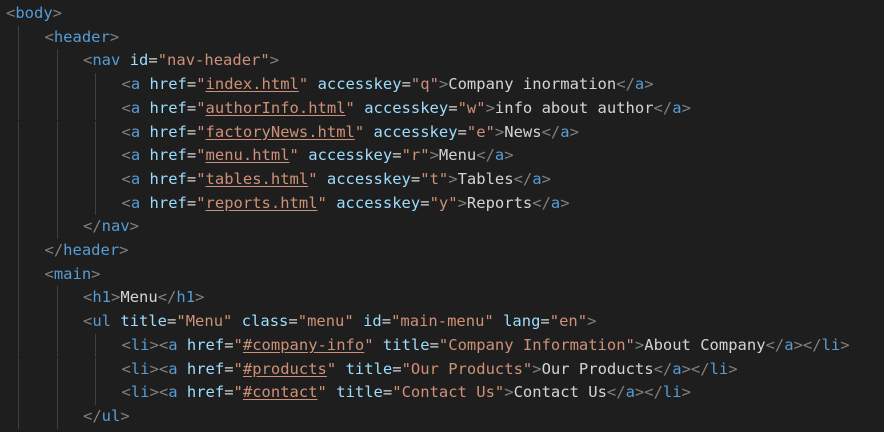 The image size is (884, 432). What do you see at coordinates (280, 392) in the screenshot?
I see `link-target: #contact` at bounding box center [280, 392].